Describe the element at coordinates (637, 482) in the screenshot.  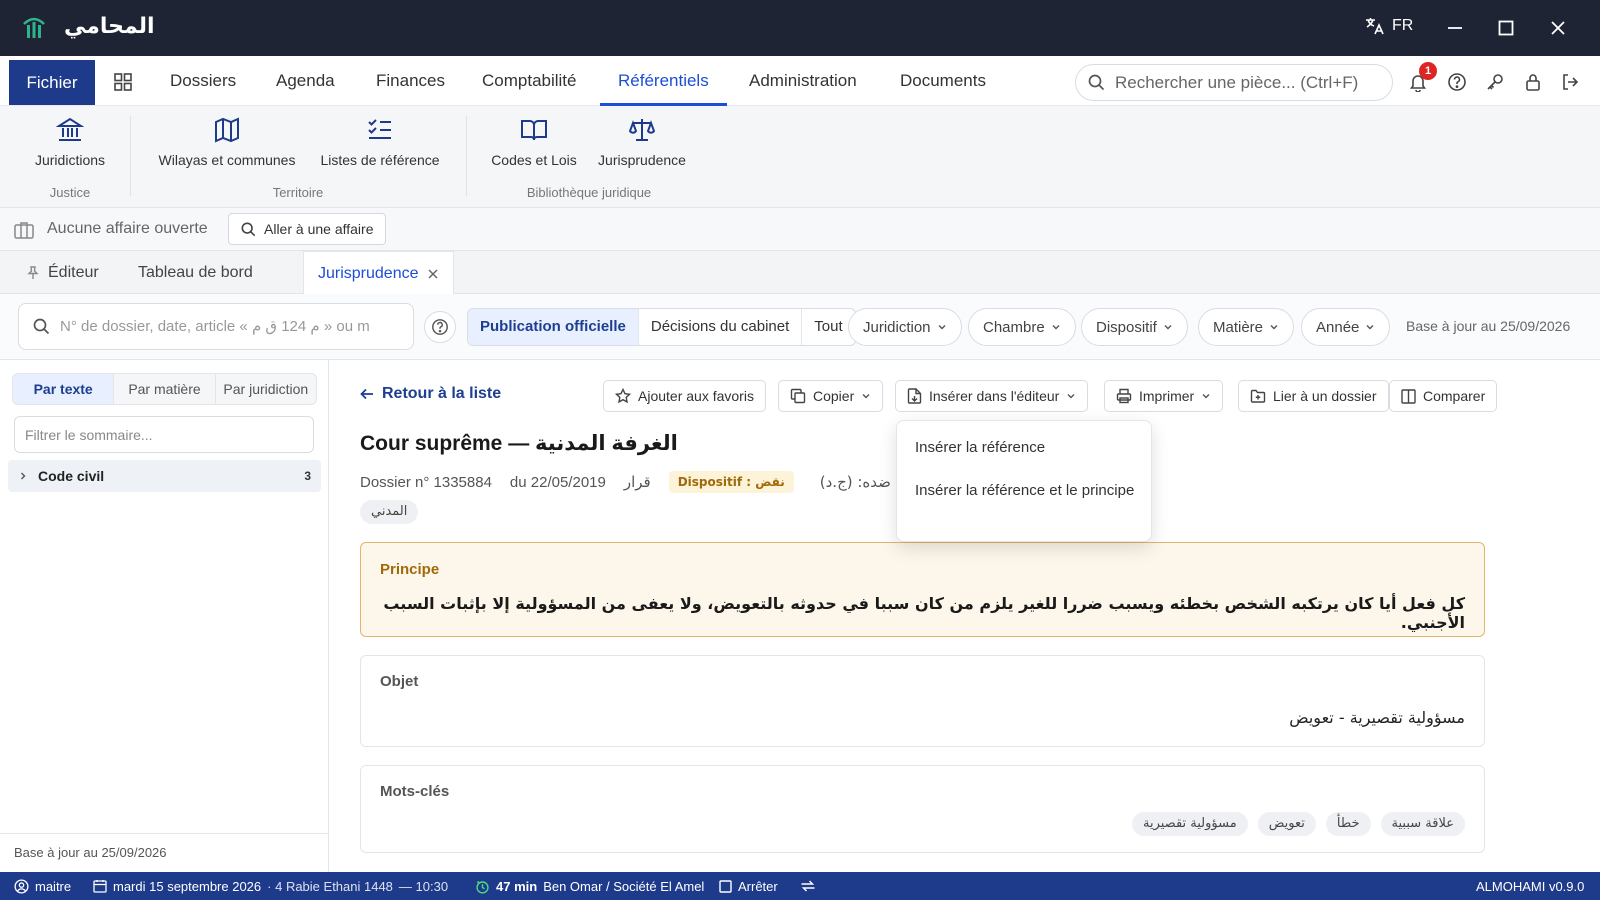
I see `decision-type: قرار` at that location.